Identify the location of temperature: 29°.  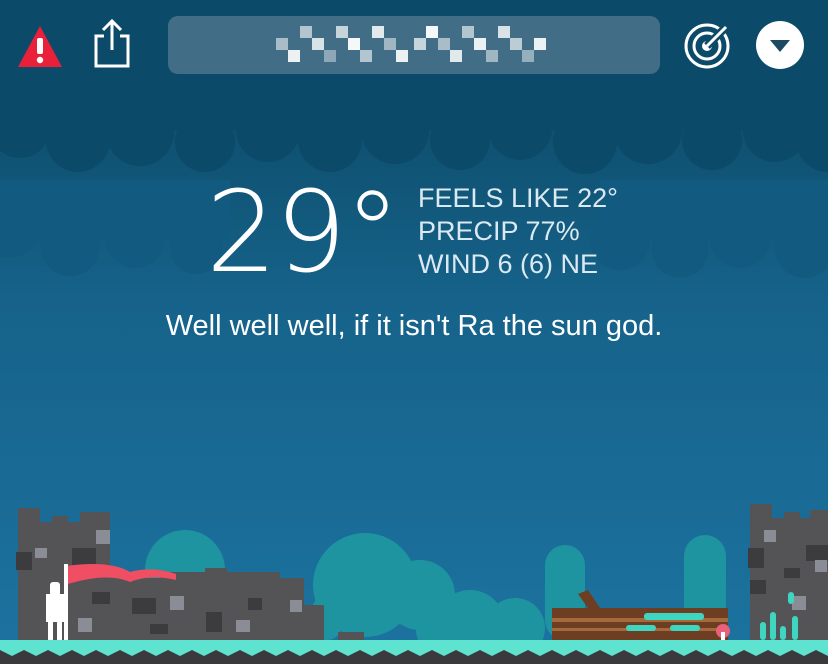
(303, 233).